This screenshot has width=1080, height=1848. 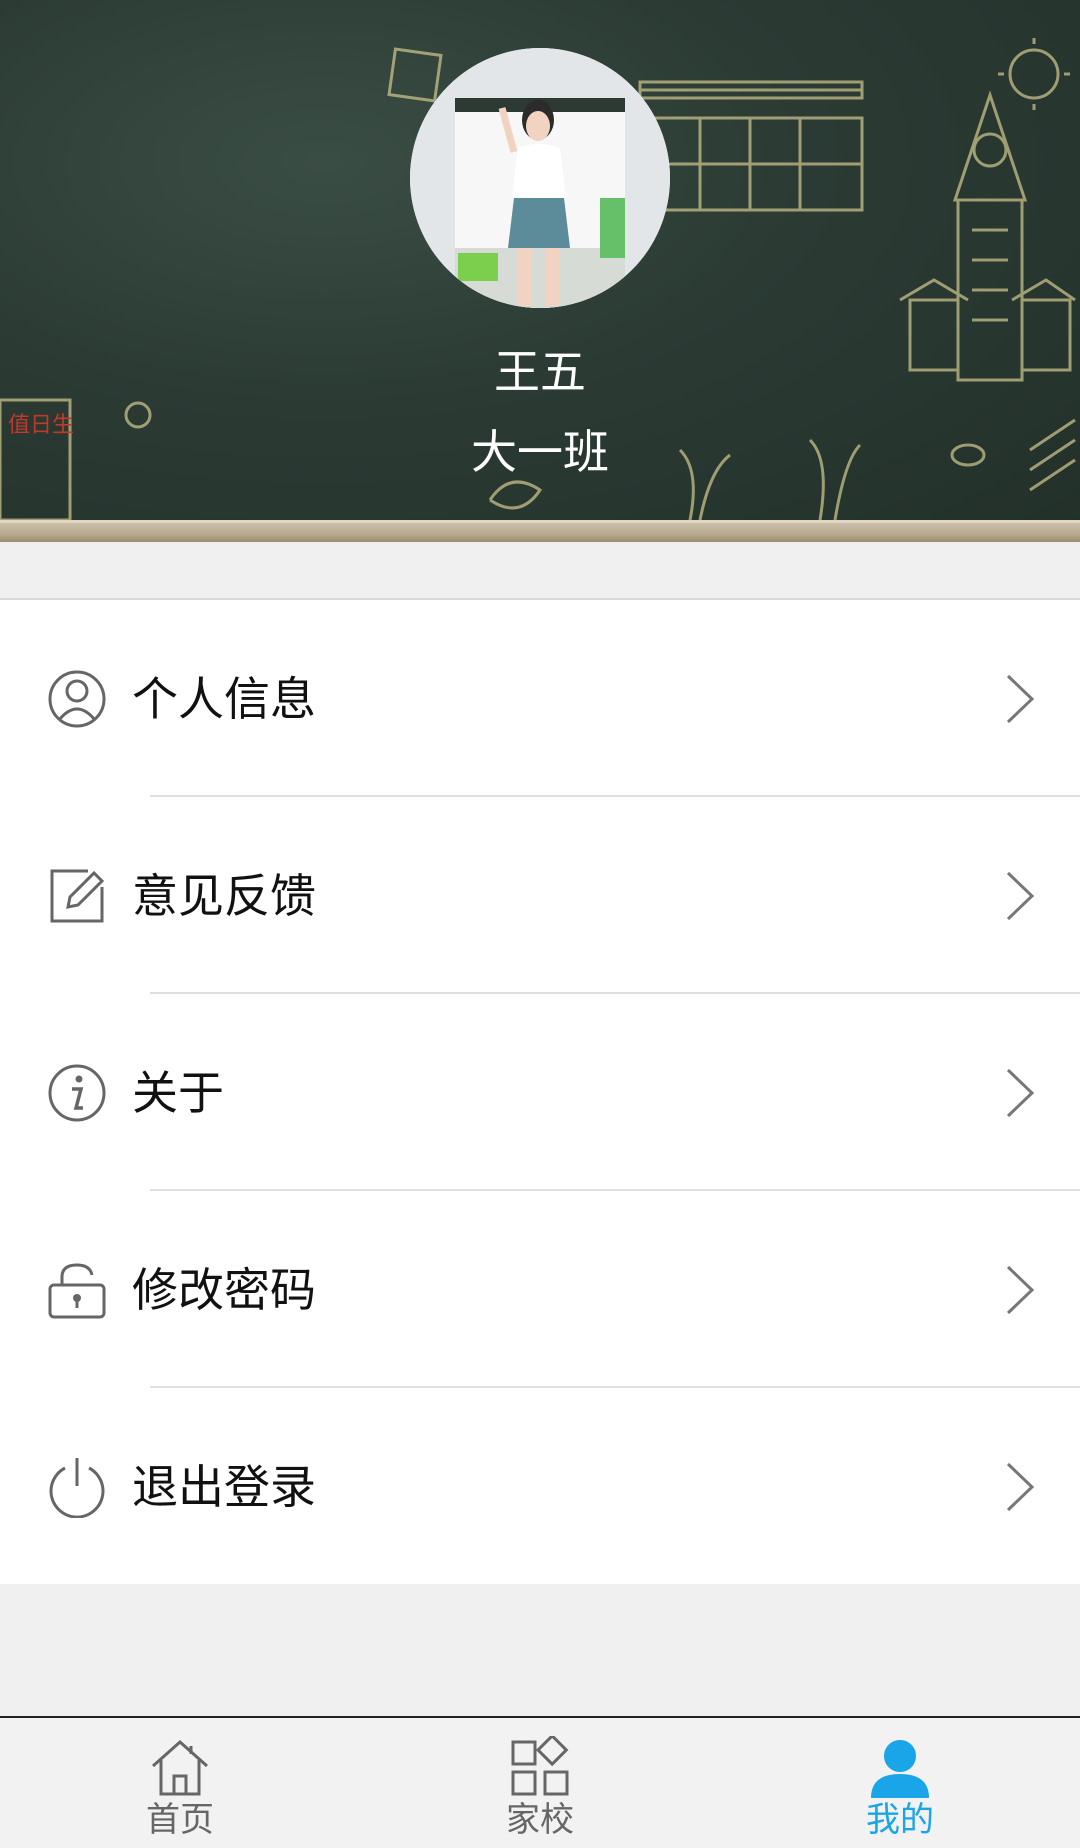 What do you see at coordinates (180, 1820) in the screenshot?
I see `tab-label: 首页` at bounding box center [180, 1820].